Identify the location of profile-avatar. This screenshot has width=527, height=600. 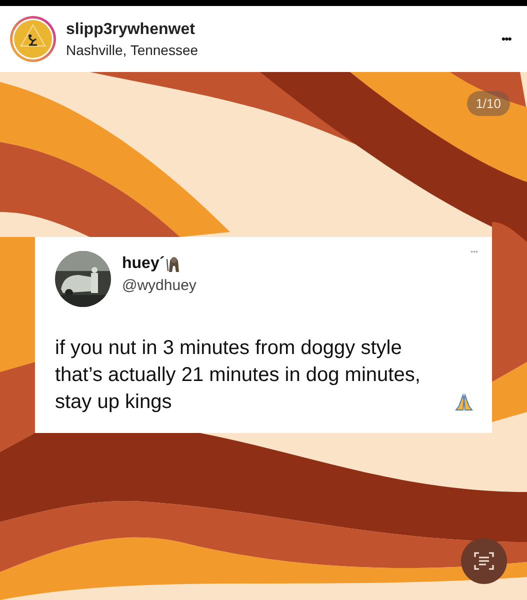
(33, 39).